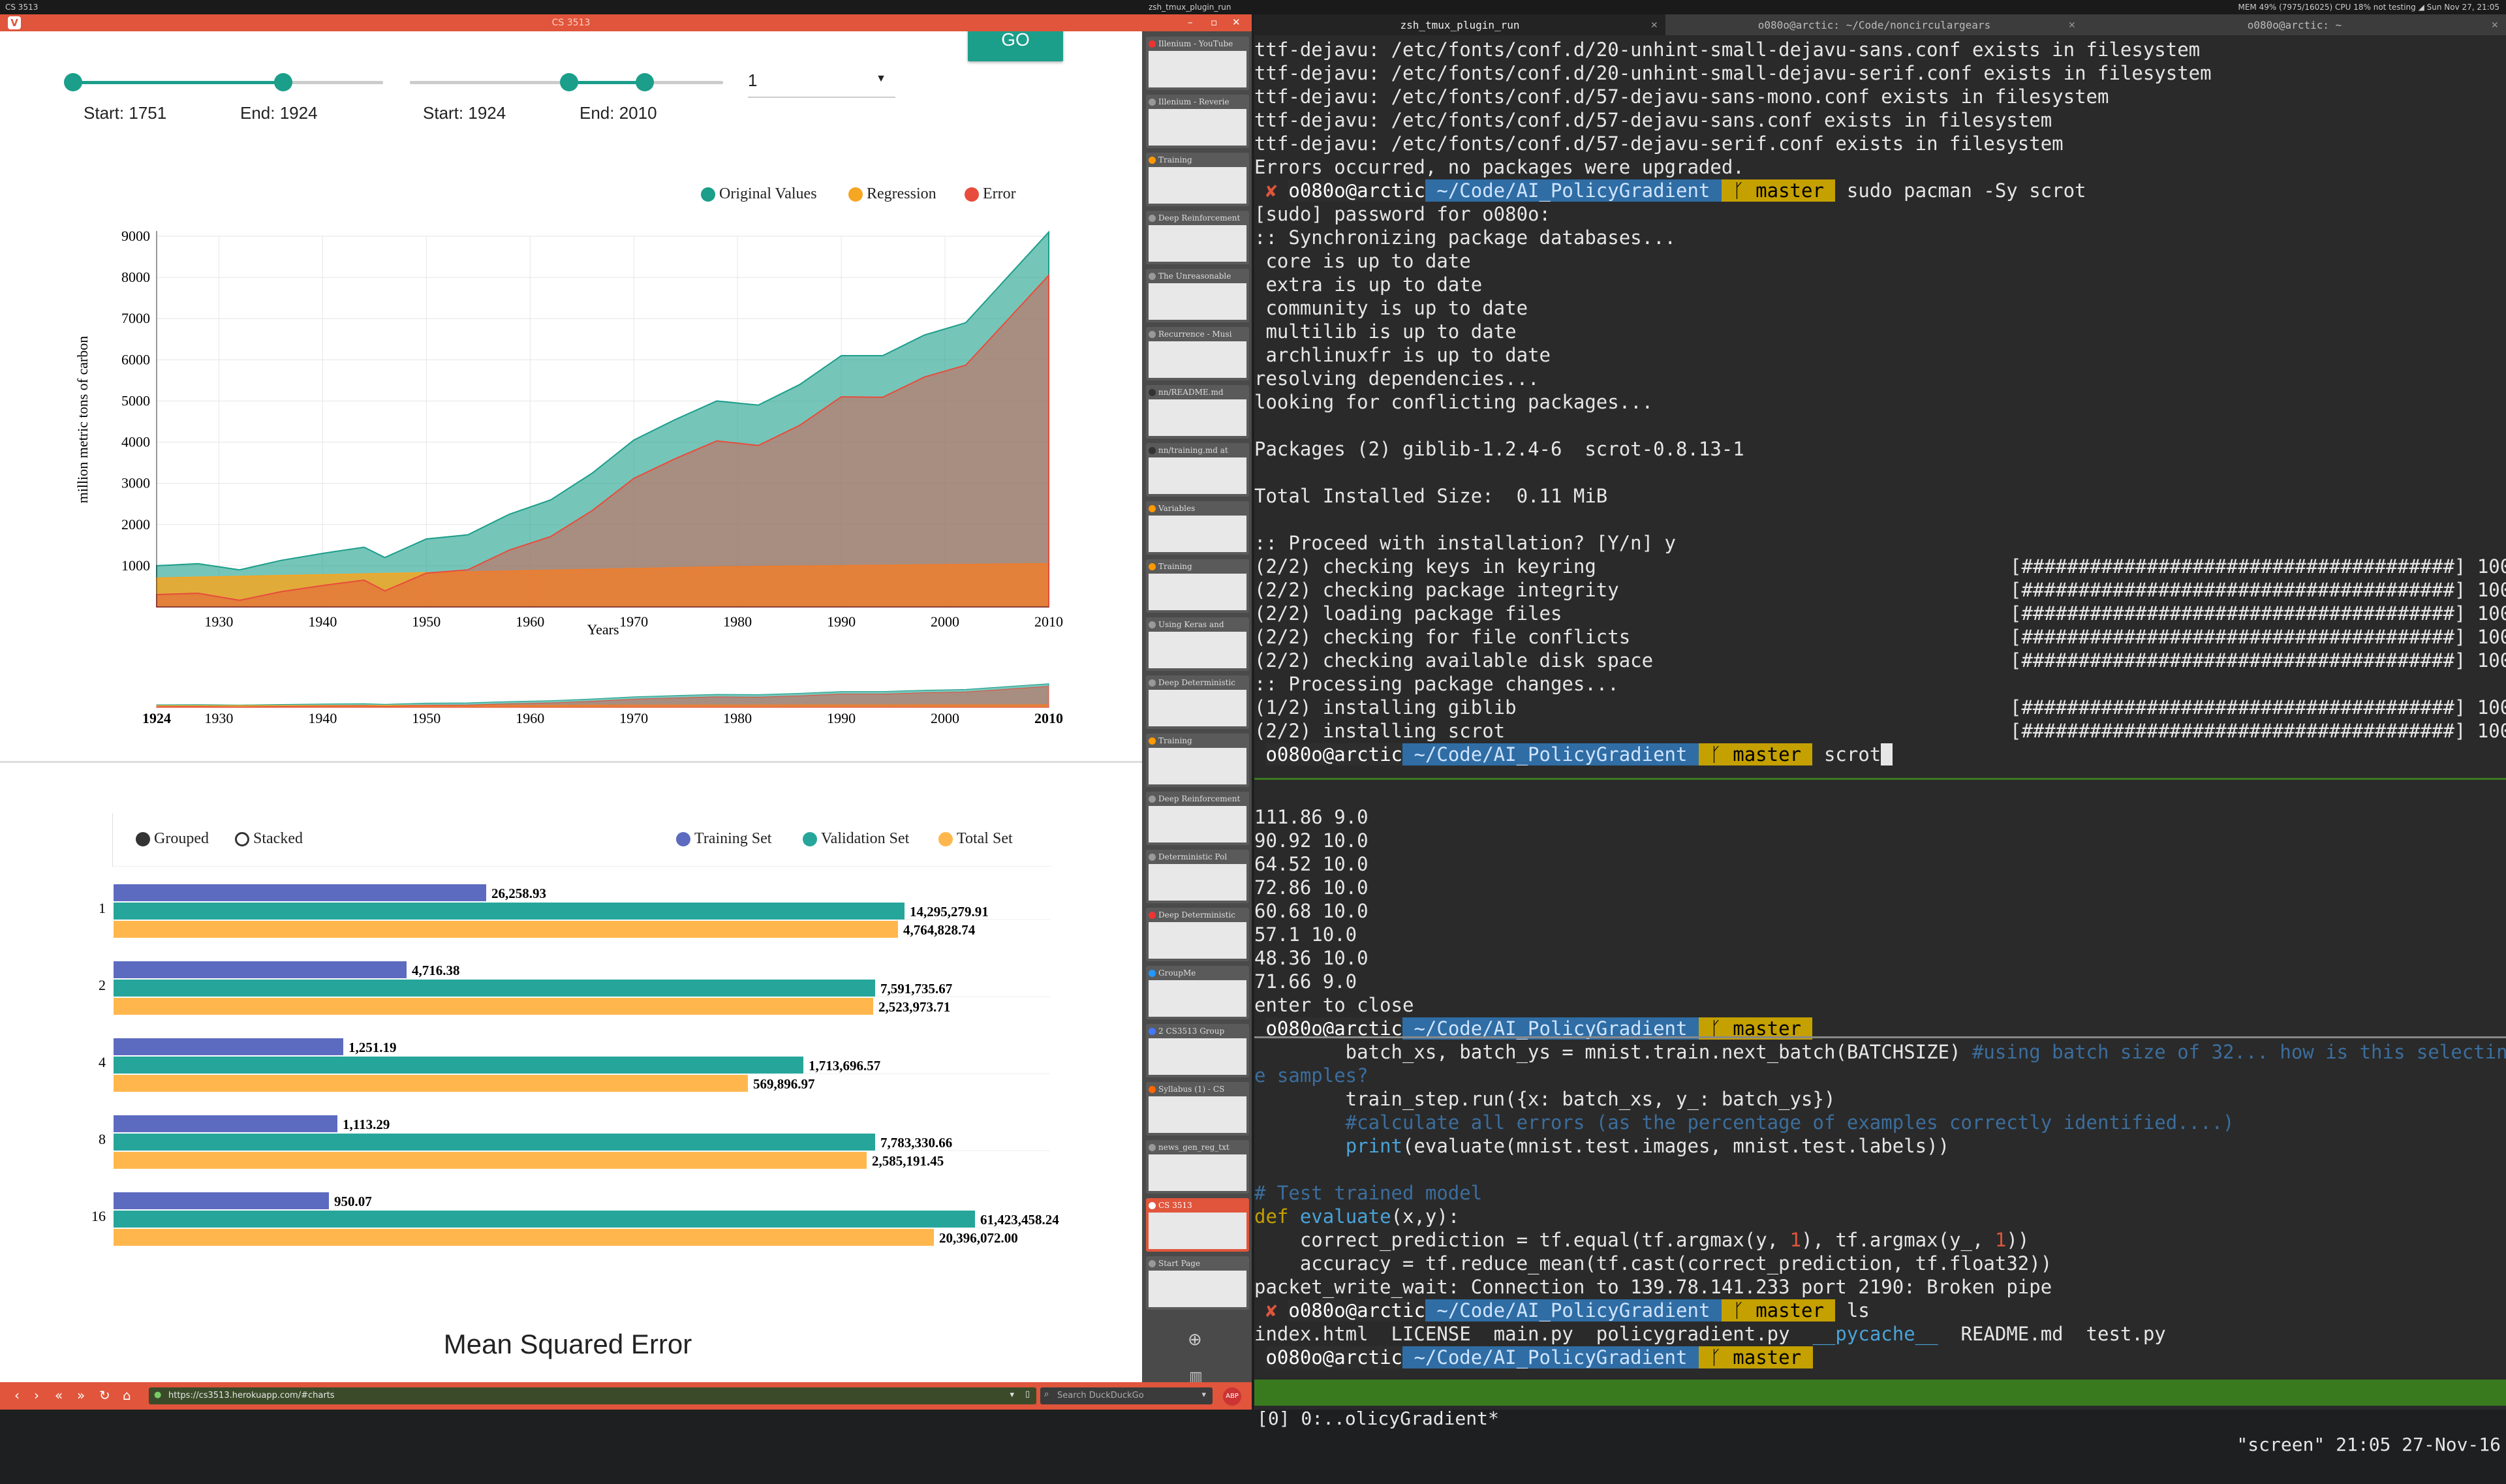  I want to click on tab-thumbnail, so click(1197, 475).